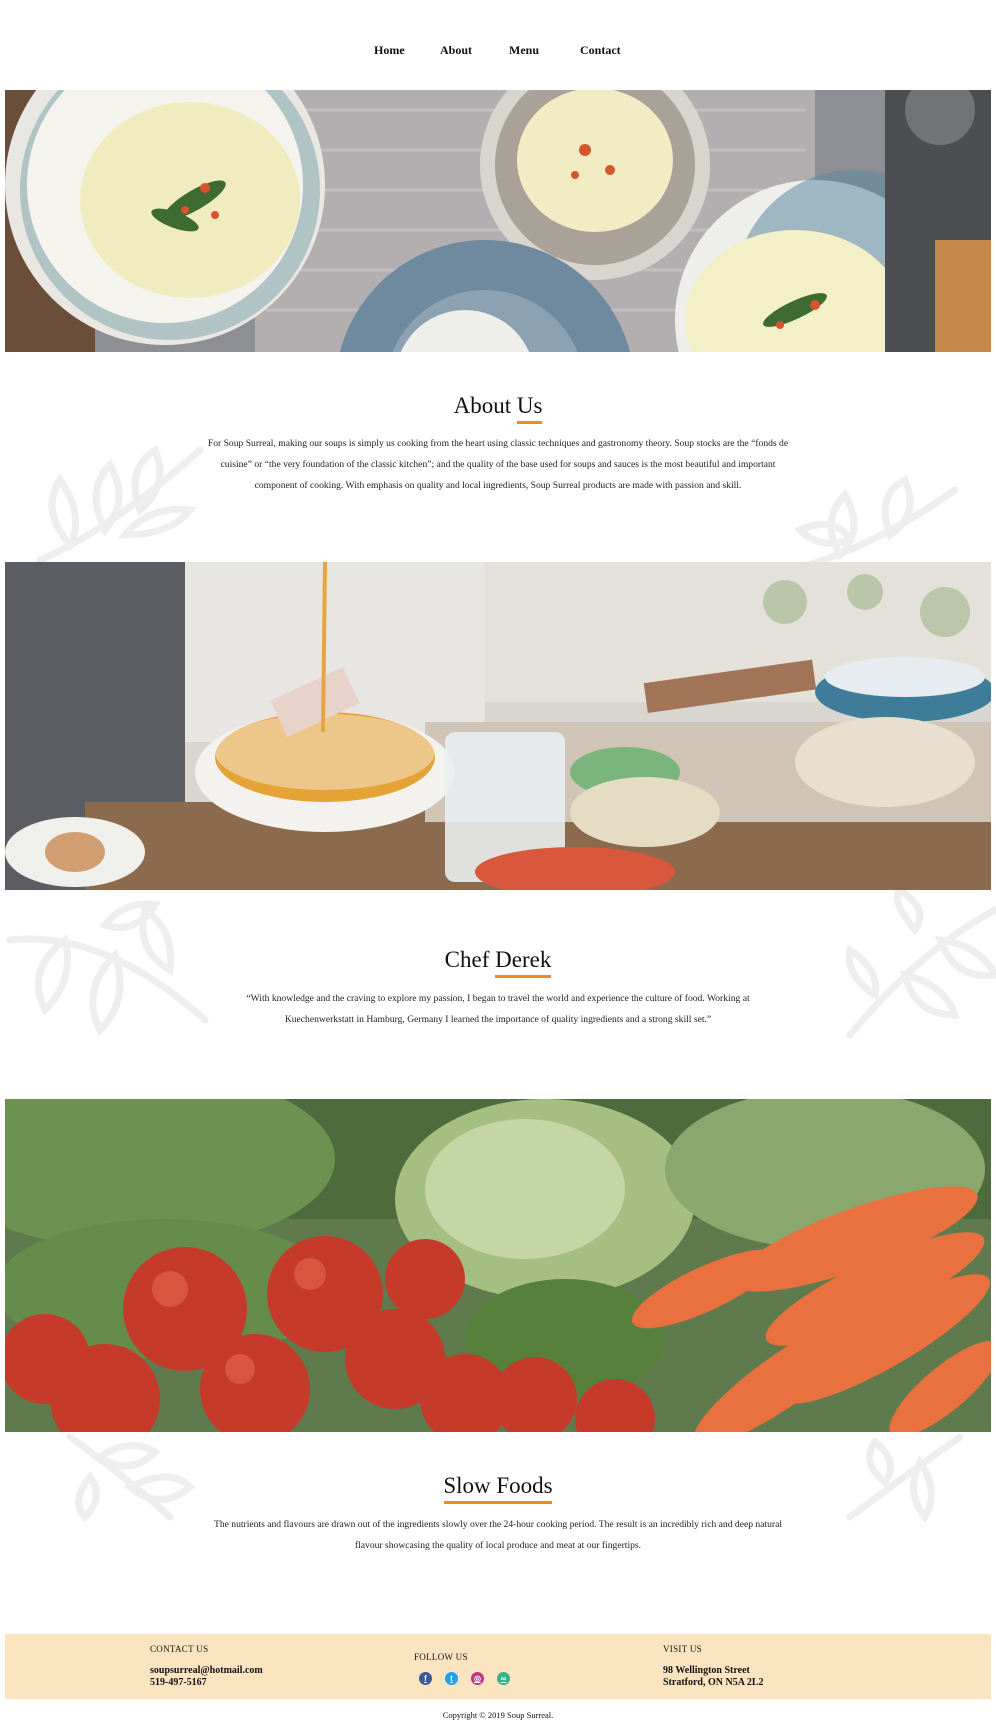 This screenshot has height=1736, width=996. What do you see at coordinates (498, 959) in the screenshot?
I see `chef-title: Chef Derek` at bounding box center [498, 959].